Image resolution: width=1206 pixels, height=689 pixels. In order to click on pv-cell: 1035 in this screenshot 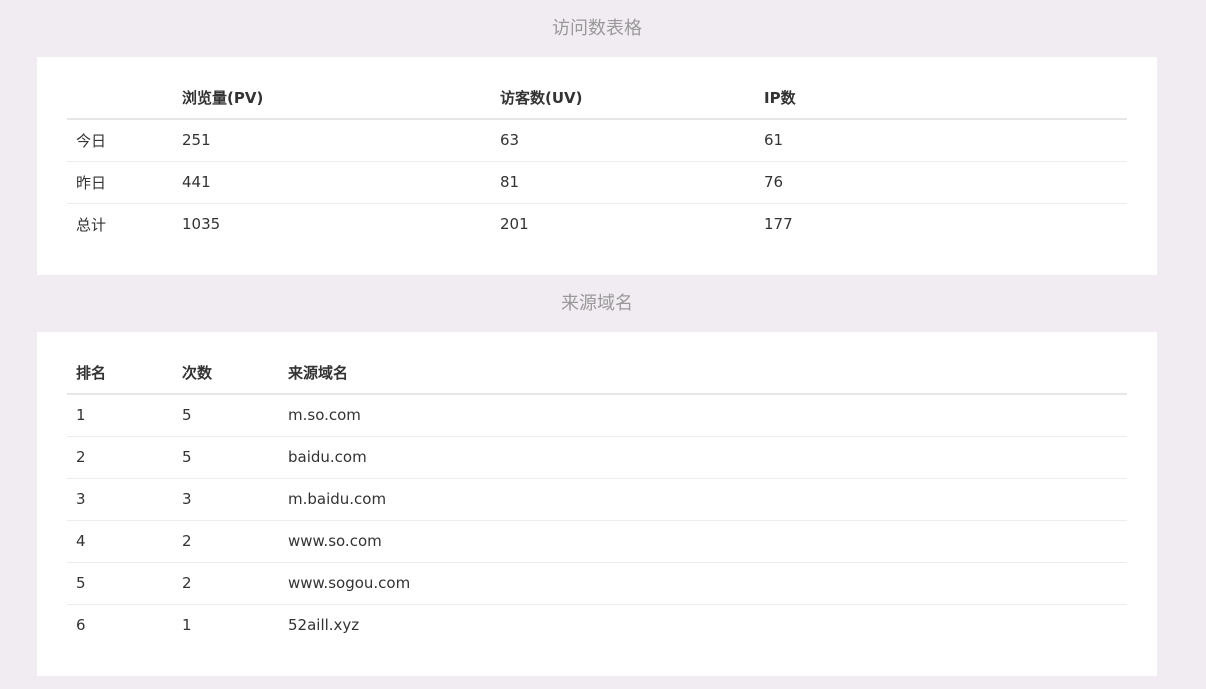, I will do `click(332, 223)`.